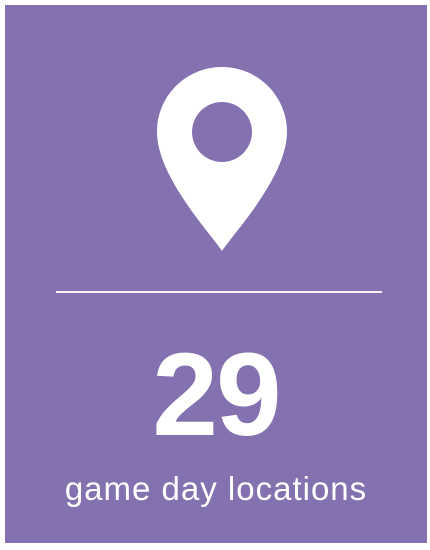  I want to click on divider, so click(219, 292).